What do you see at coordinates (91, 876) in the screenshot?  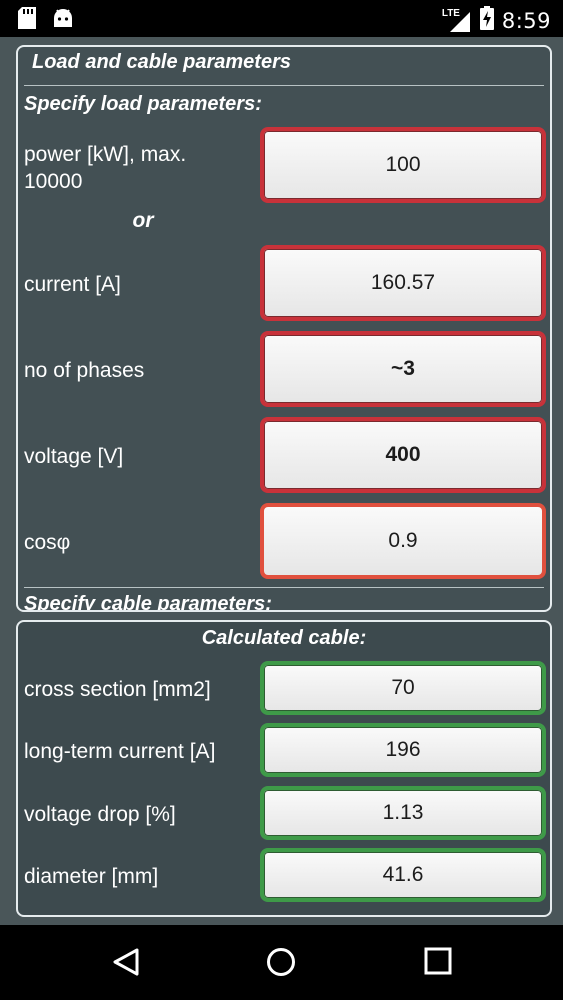 I see `diameter-label: diameter [mm]` at bounding box center [91, 876].